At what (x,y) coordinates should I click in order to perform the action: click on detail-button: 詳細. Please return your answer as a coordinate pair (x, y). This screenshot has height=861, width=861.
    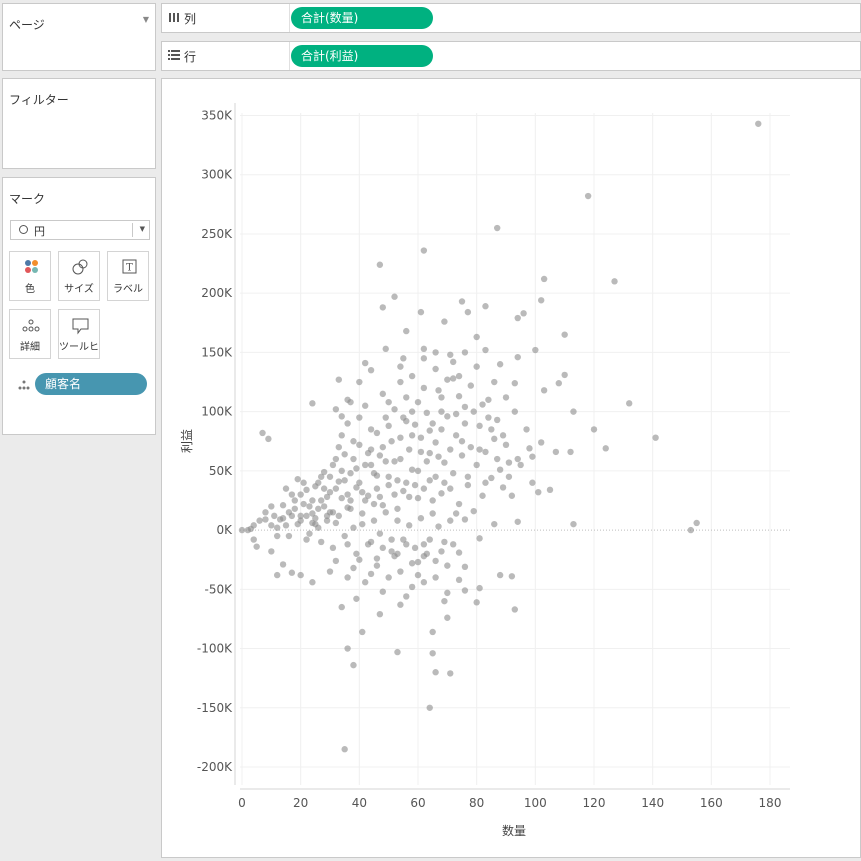
    Looking at the image, I should click on (30, 334).